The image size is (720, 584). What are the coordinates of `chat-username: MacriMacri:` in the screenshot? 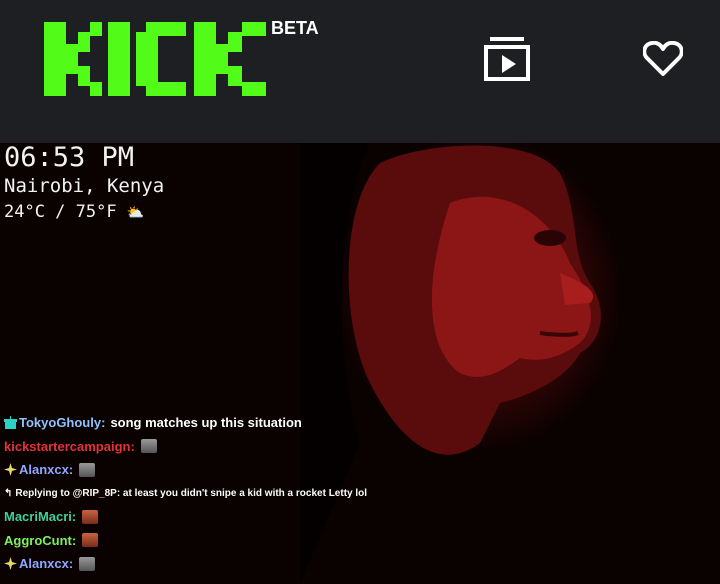 It's located at (40, 516).